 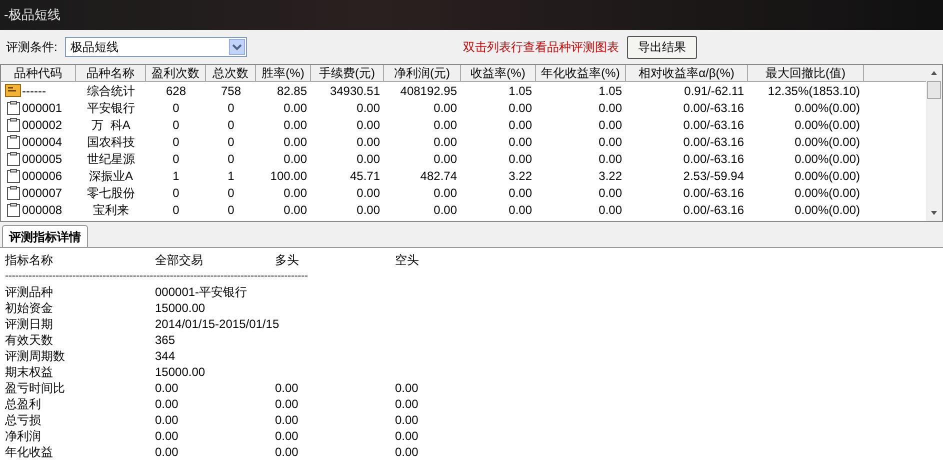 What do you see at coordinates (231, 91) in the screenshot?
I see `table-cell-text: 758` at bounding box center [231, 91].